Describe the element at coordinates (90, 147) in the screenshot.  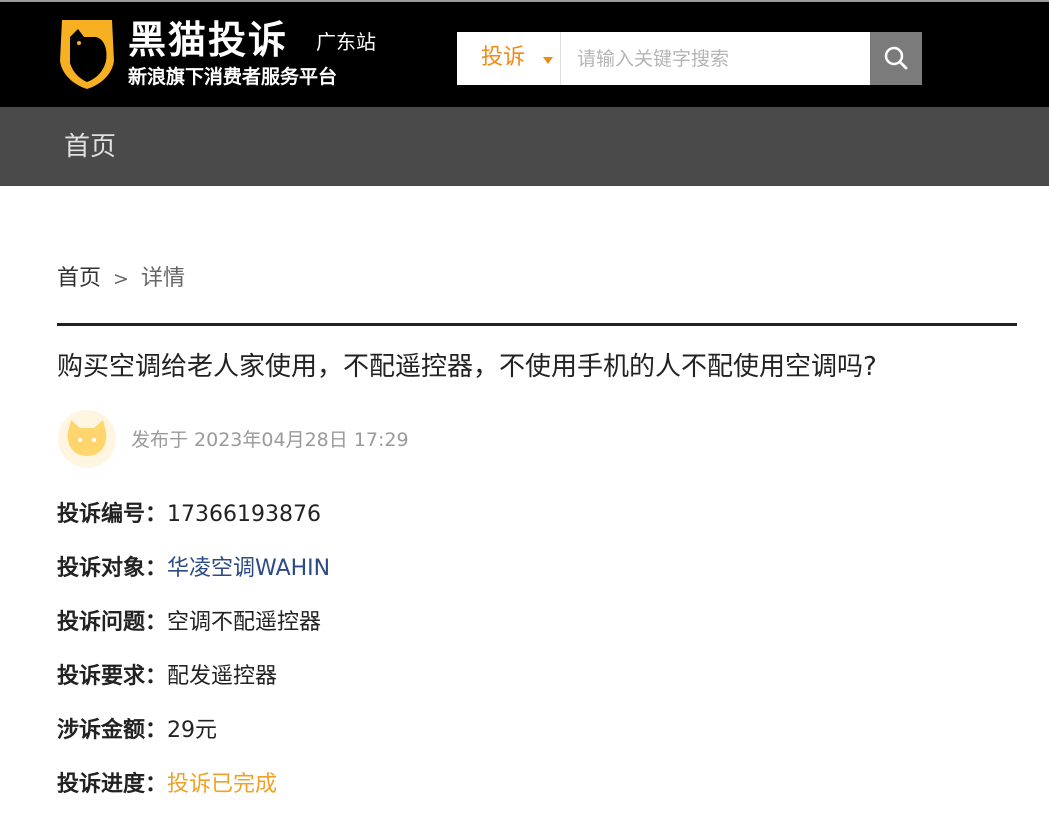
I see `nav-item-home: 首页` at that location.